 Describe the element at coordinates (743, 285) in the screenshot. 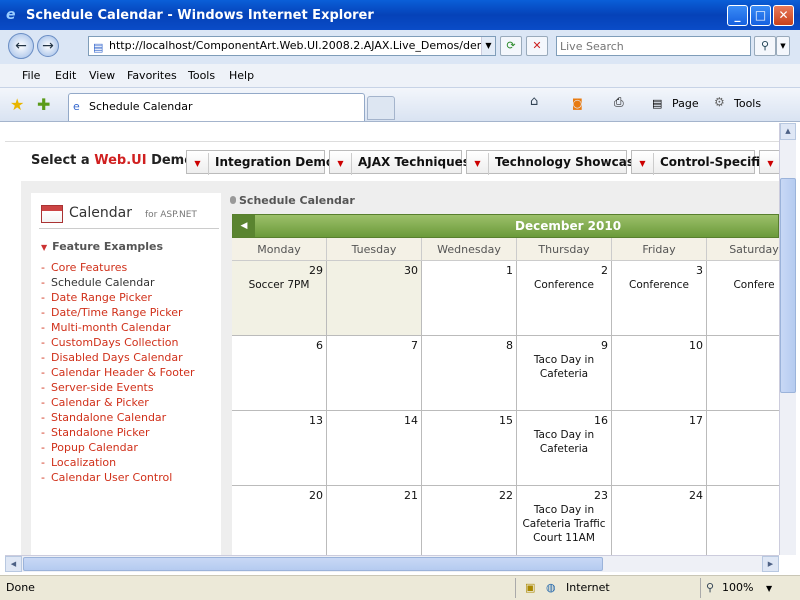

I see `calendar-event: Confere` at that location.